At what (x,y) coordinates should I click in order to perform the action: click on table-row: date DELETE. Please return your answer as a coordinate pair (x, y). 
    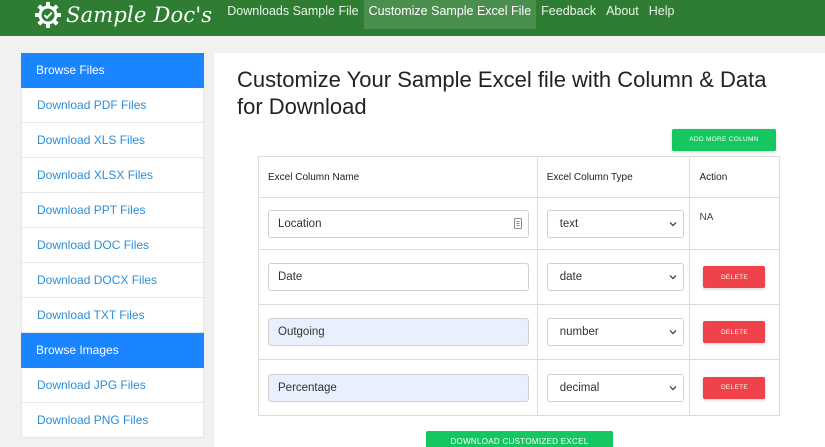
    Looking at the image, I should click on (519, 277).